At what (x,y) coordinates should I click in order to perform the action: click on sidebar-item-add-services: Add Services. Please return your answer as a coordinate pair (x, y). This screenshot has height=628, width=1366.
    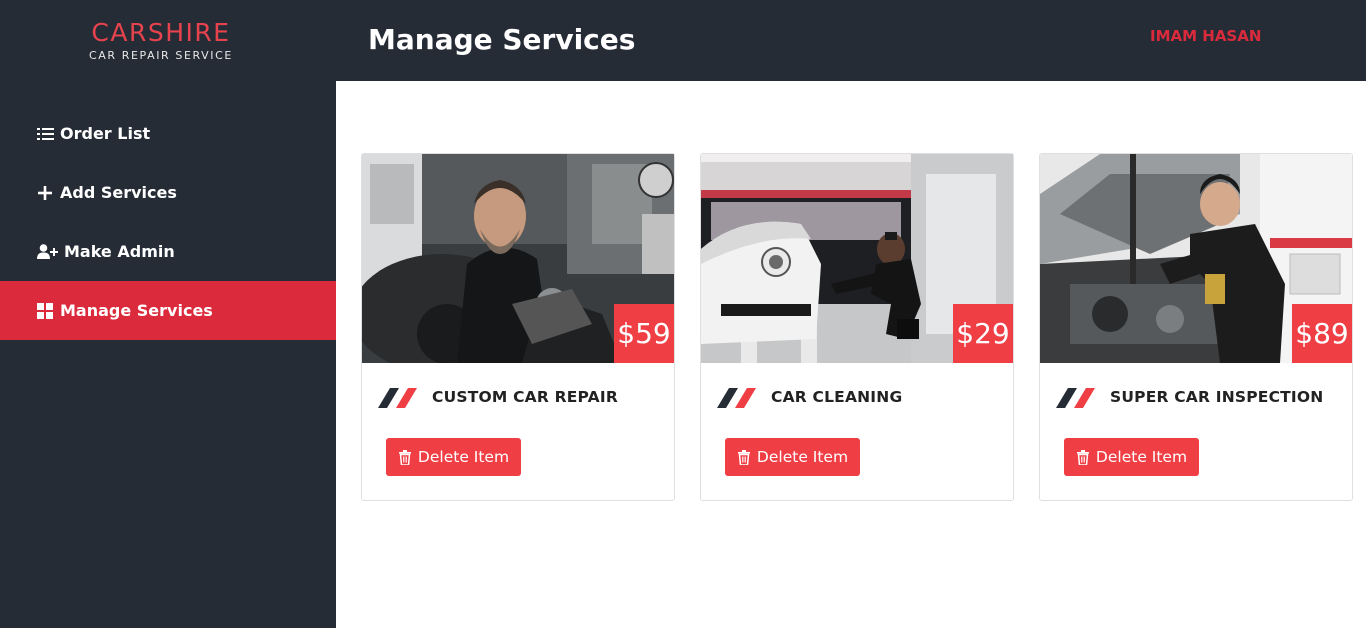
    Looking at the image, I should click on (168, 192).